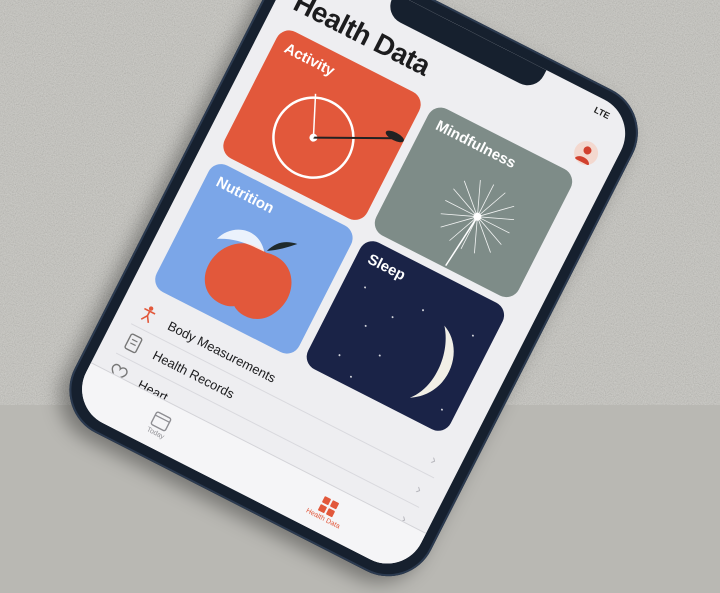 The width and height of the screenshot is (720, 593). What do you see at coordinates (160, 425) in the screenshot?
I see `tab-today: Today` at bounding box center [160, 425].